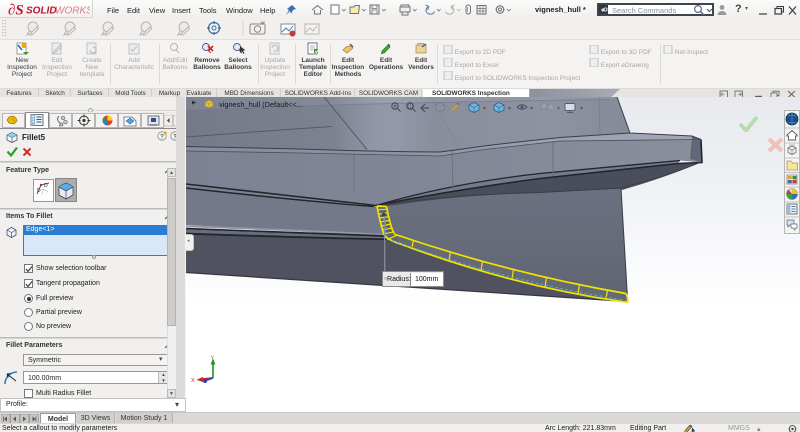 Image resolution: width=800 pixels, height=432 pixels. What do you see at coordinates (16, 10) in the screenshot?
I see `svg-text: ∂S` at bounding box center [16, 10].